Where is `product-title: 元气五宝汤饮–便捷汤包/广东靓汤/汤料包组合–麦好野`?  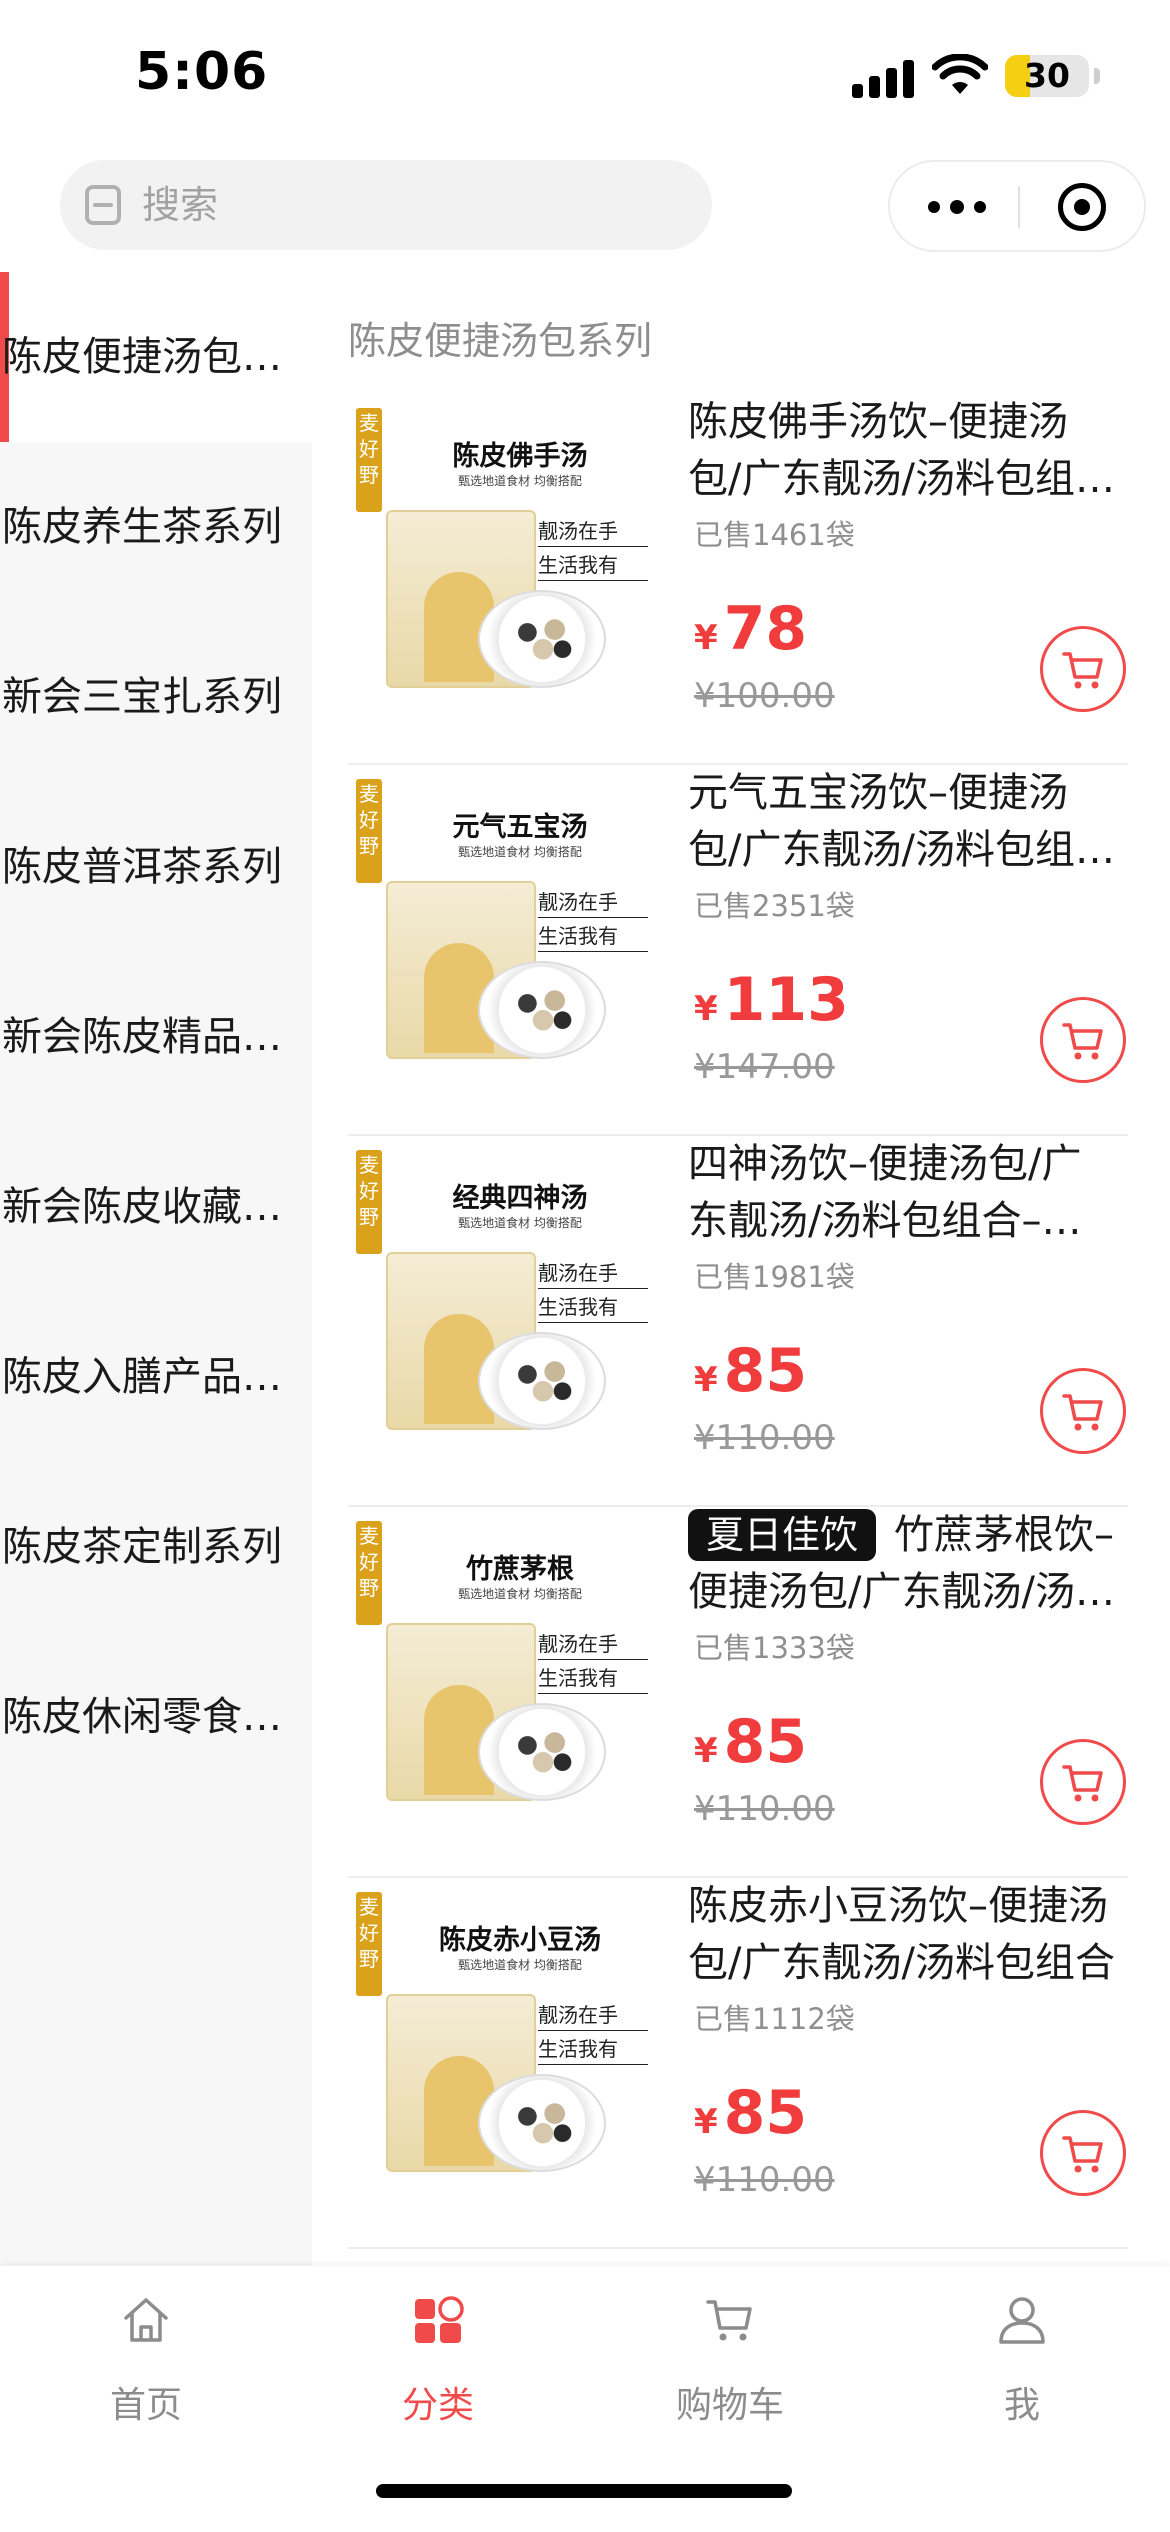
product-title: 元气五宝汤饮–便捷汤包/广东靓汤/汤料包组合–麦好野 is located at coordinates (904, 822).